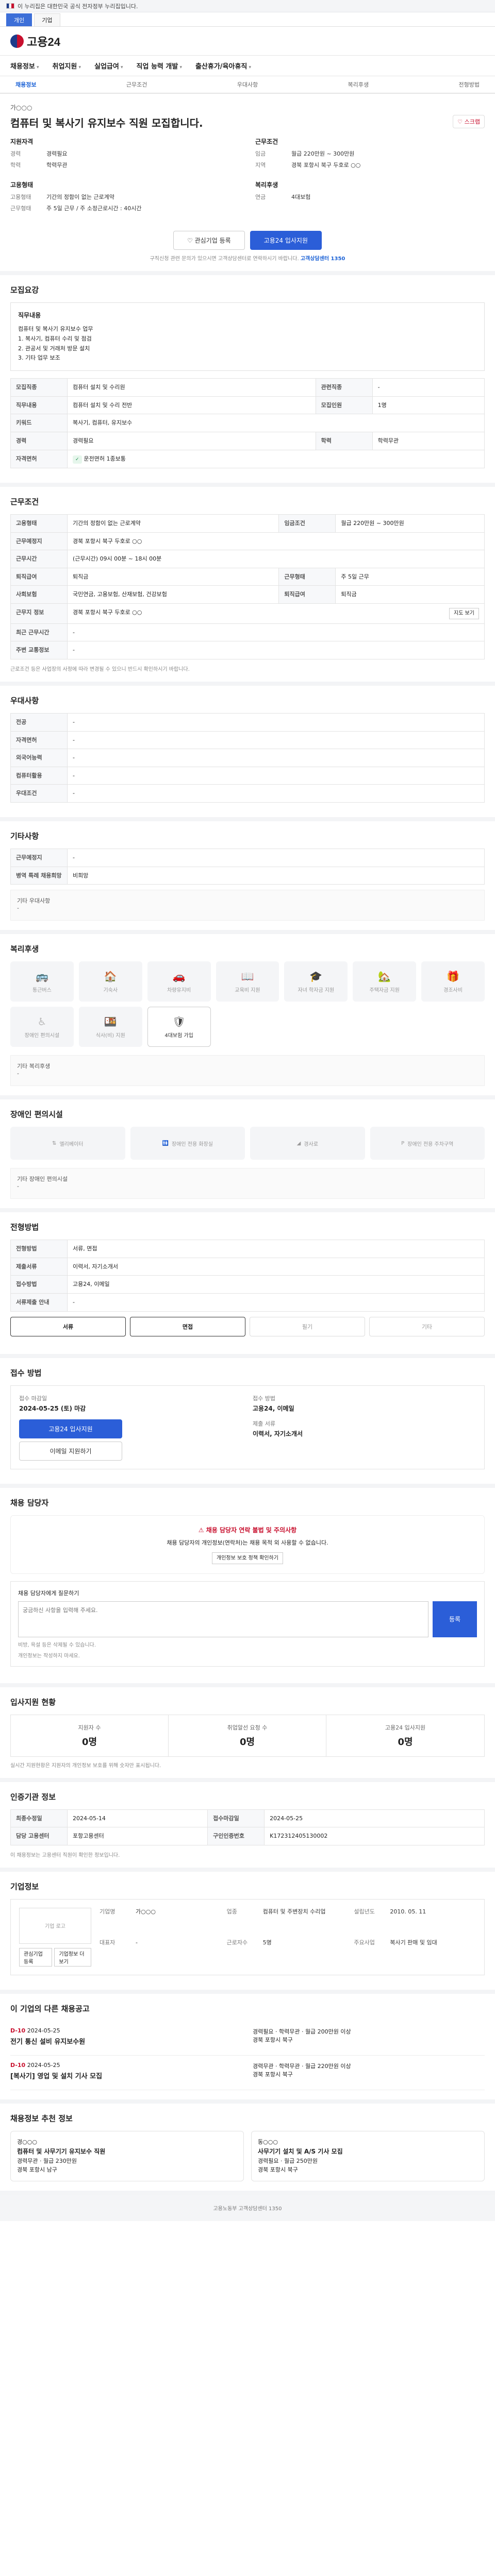 The height and width of the screenshot is (2576, 495). I want to click on kv-value: 복사기 판매 및 임대, so click(413, 1942).